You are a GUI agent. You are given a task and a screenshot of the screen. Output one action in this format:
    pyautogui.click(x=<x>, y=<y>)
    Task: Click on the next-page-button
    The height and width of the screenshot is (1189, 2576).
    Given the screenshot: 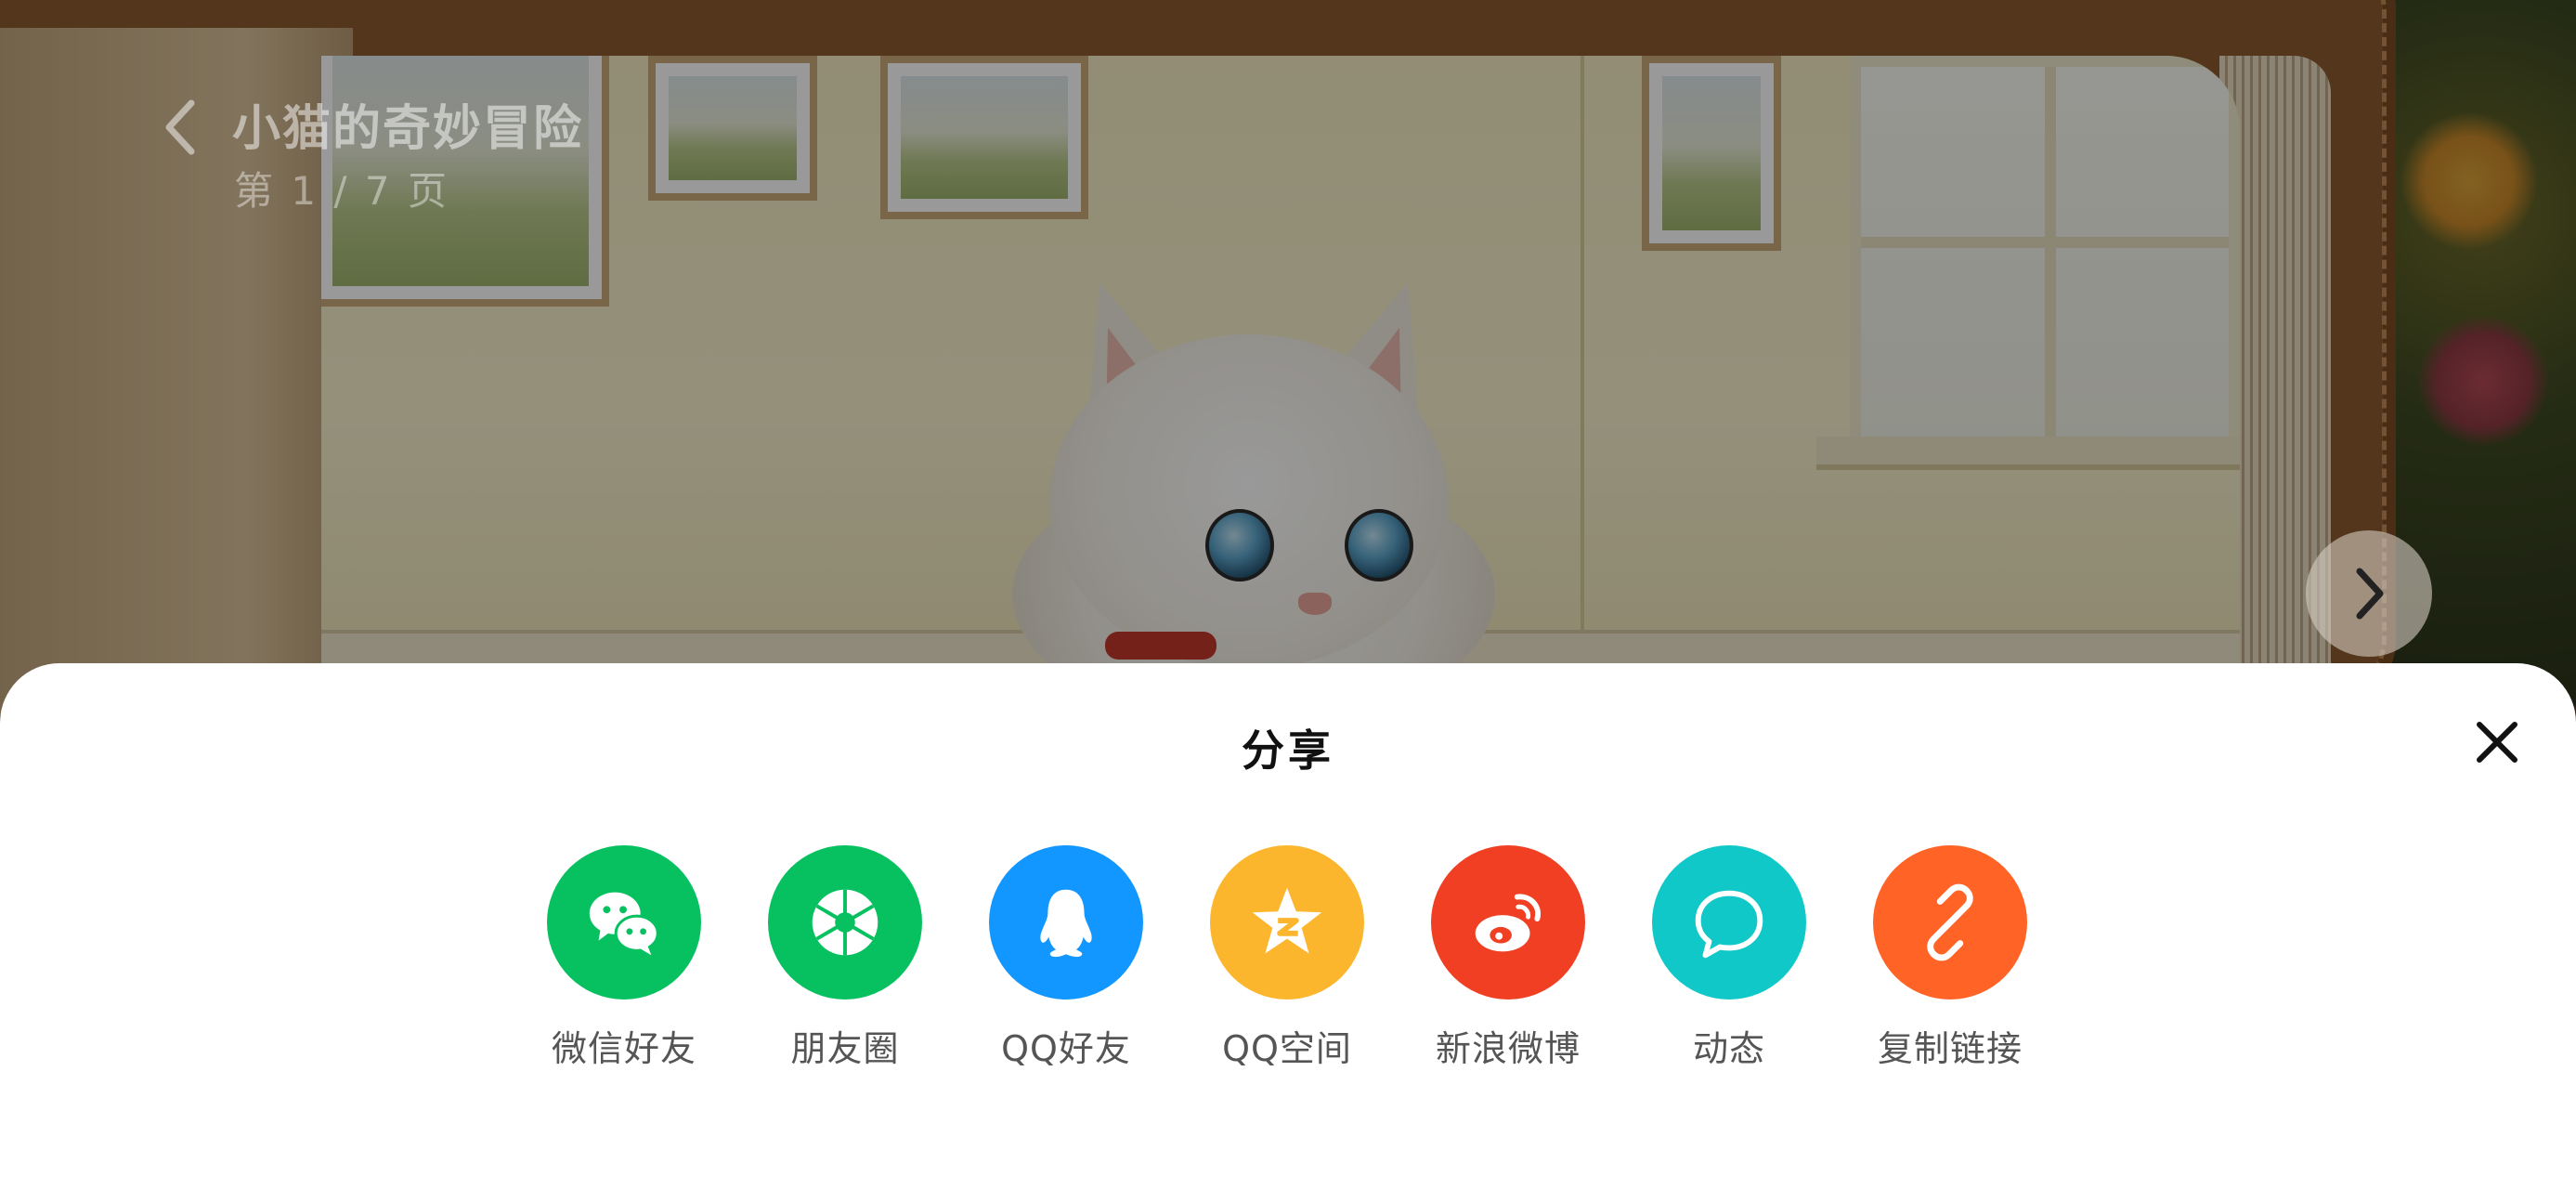 What is the action you would take?
    pyautogui.click(x=2369, y=593)
    